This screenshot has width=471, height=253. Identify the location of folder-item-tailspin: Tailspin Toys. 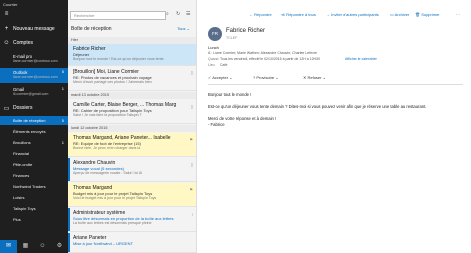
(34, 208).